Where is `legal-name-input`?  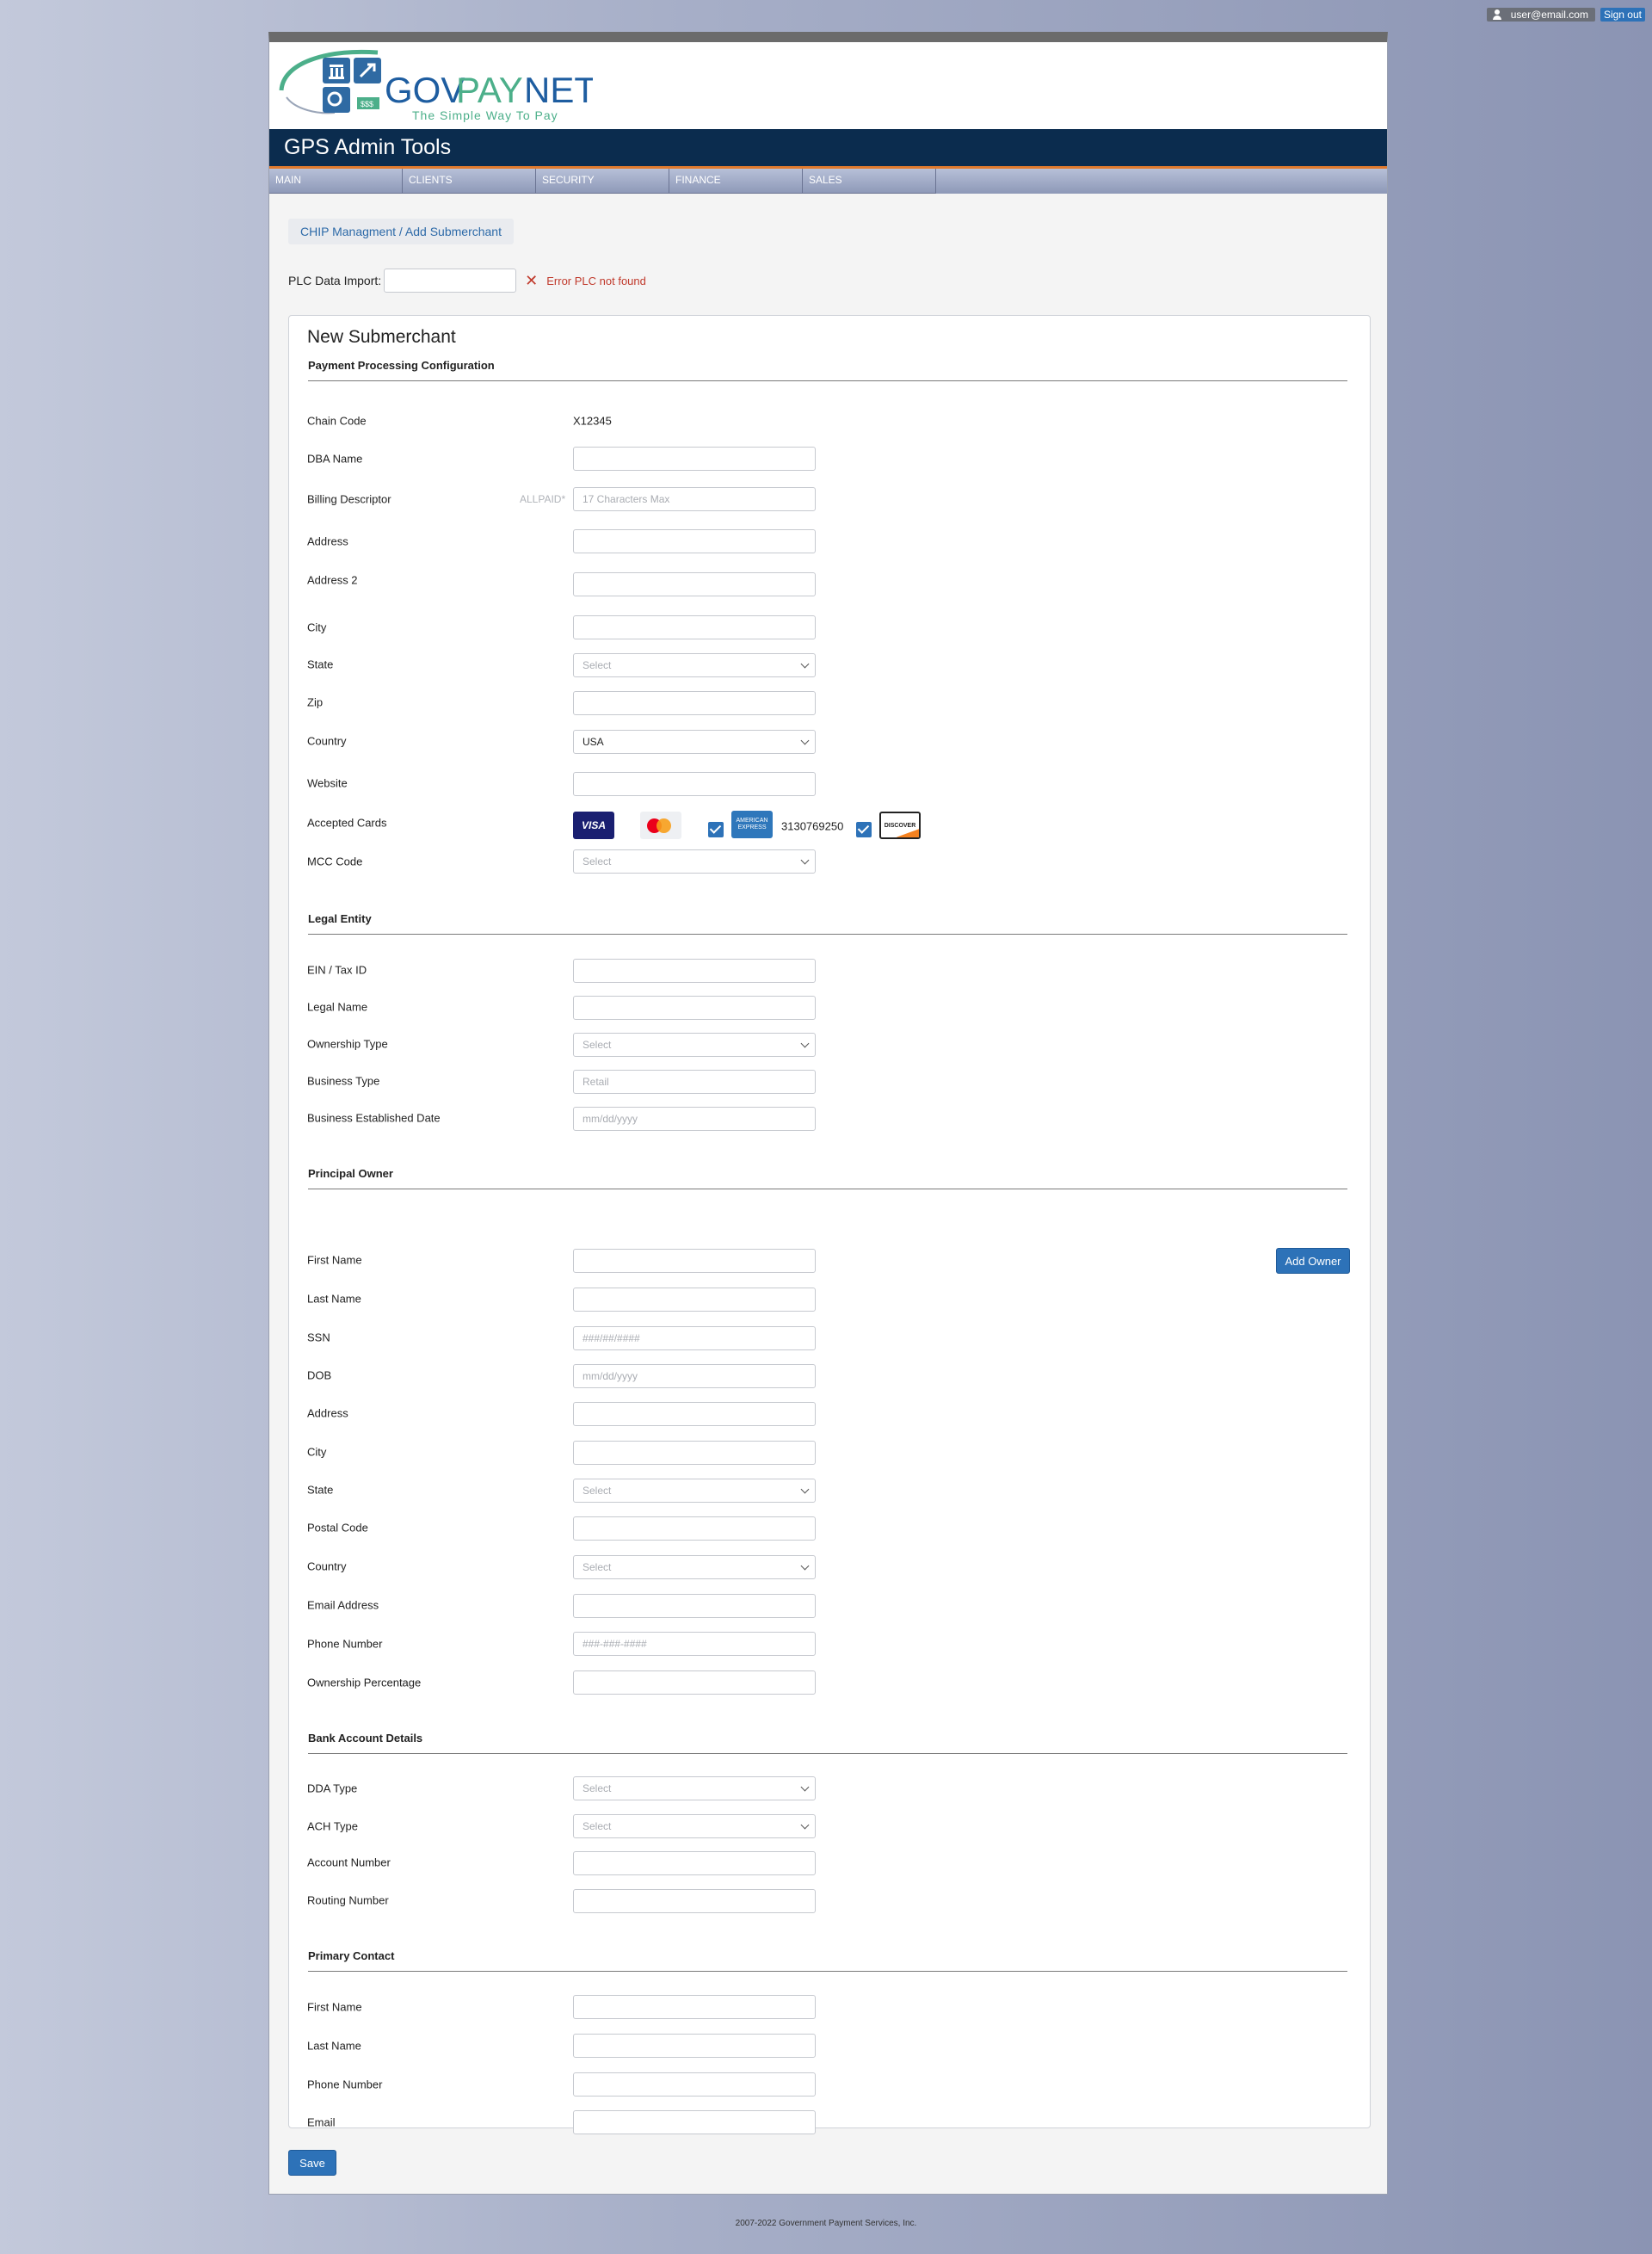 legal-name-input is located at coordinates (694, 1008).